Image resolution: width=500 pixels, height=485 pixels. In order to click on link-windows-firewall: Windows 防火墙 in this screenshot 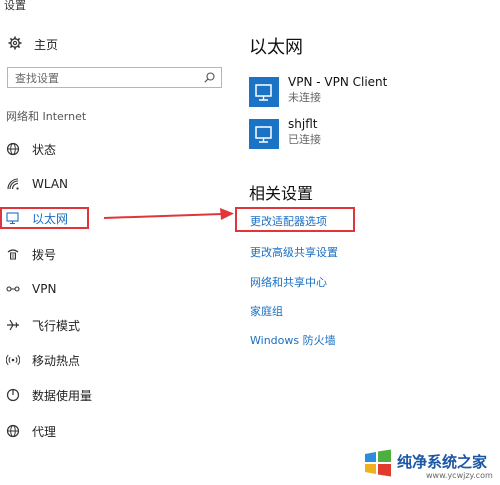, I will do `click(293, 340)`.